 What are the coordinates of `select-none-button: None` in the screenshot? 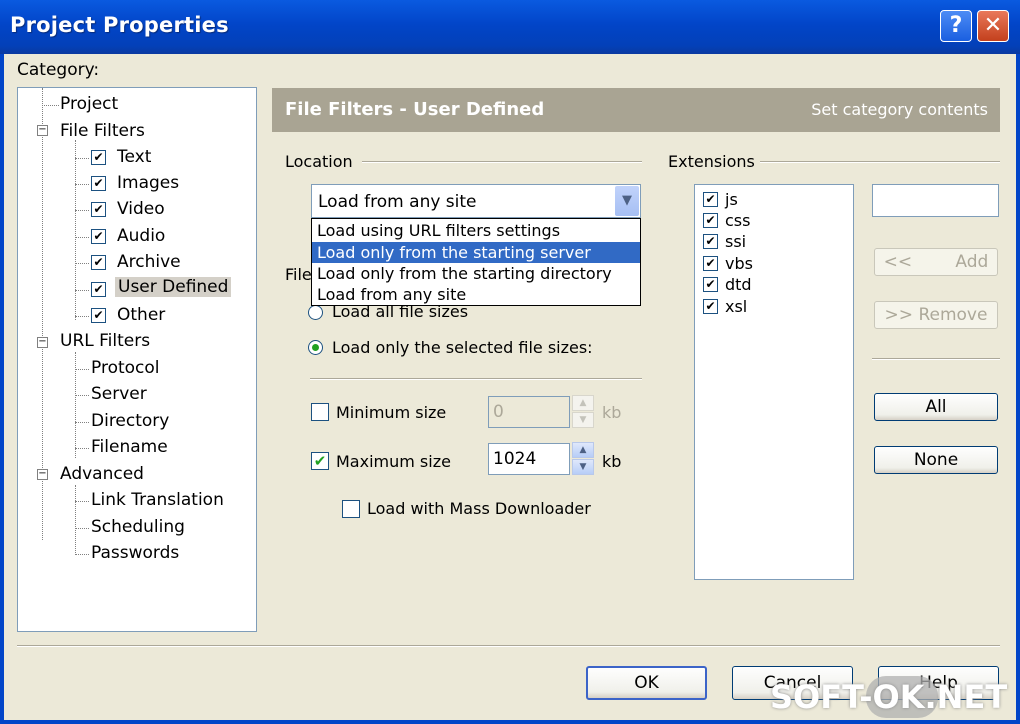 It's located at (936, 460).